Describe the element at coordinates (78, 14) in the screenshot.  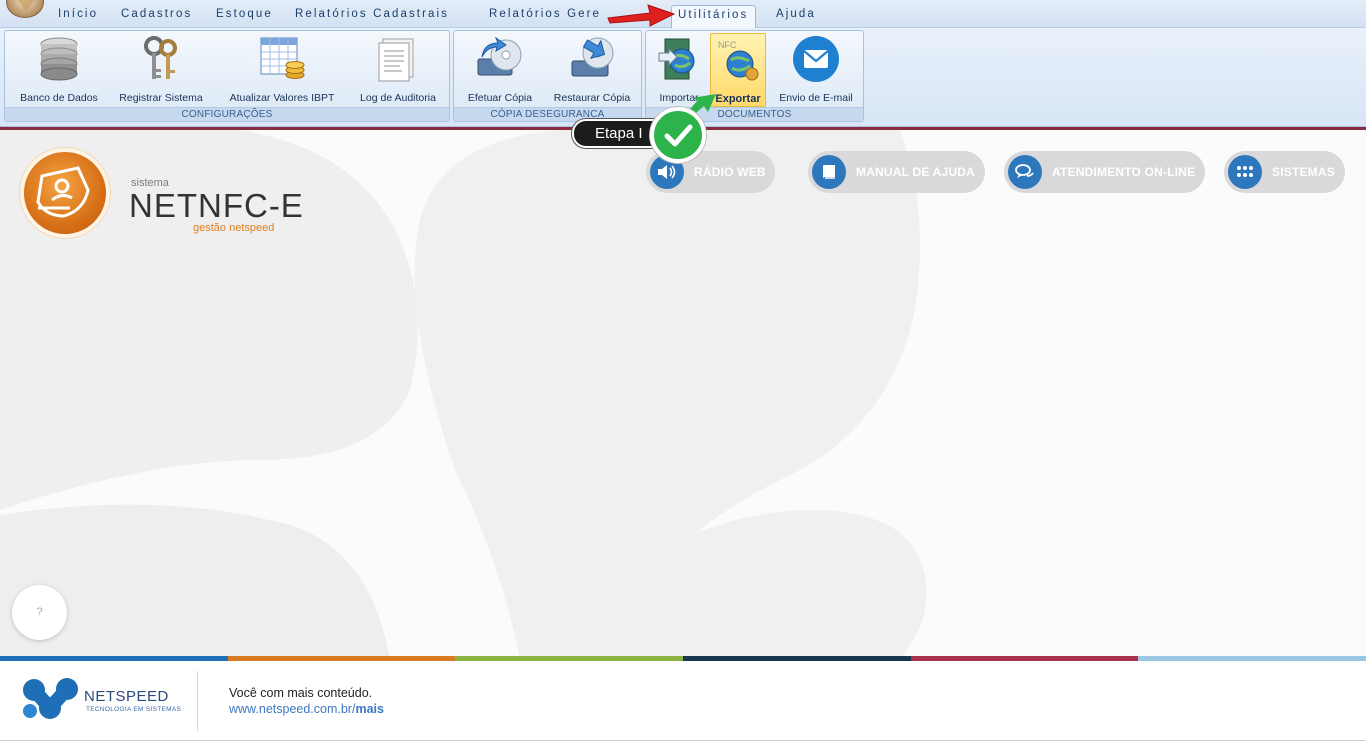
I see `tab-inicio: Início` at that location.